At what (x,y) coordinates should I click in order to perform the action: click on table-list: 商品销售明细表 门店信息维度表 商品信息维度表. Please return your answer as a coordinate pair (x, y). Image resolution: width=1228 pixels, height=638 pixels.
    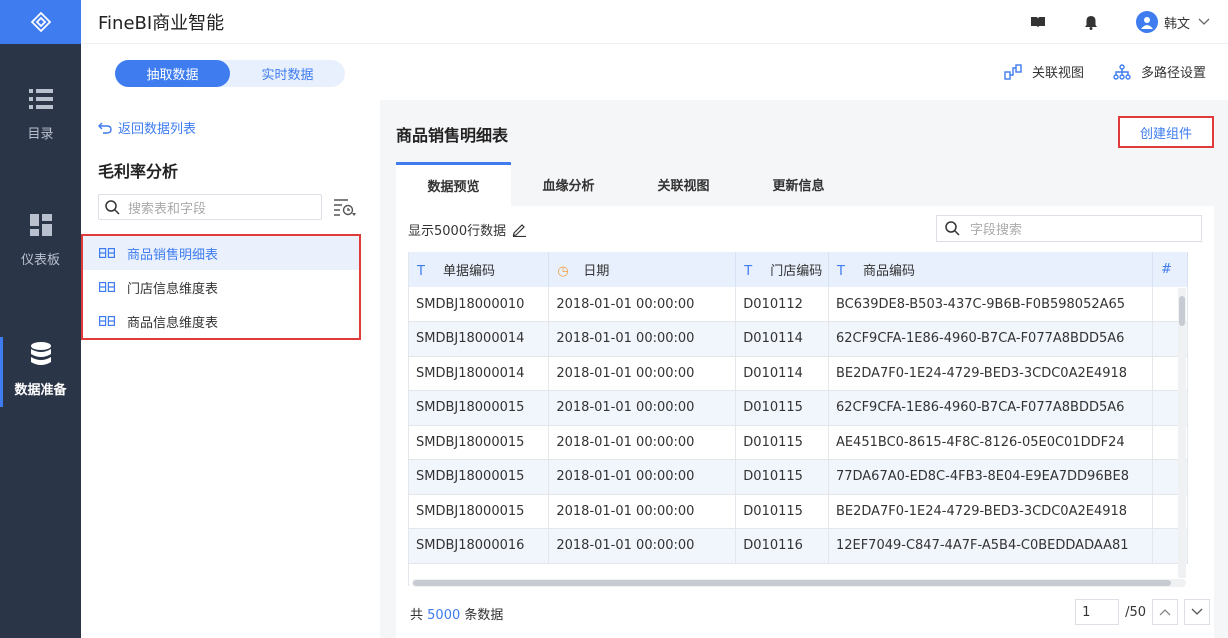
    Looking at the image, I should click on (221, 287).